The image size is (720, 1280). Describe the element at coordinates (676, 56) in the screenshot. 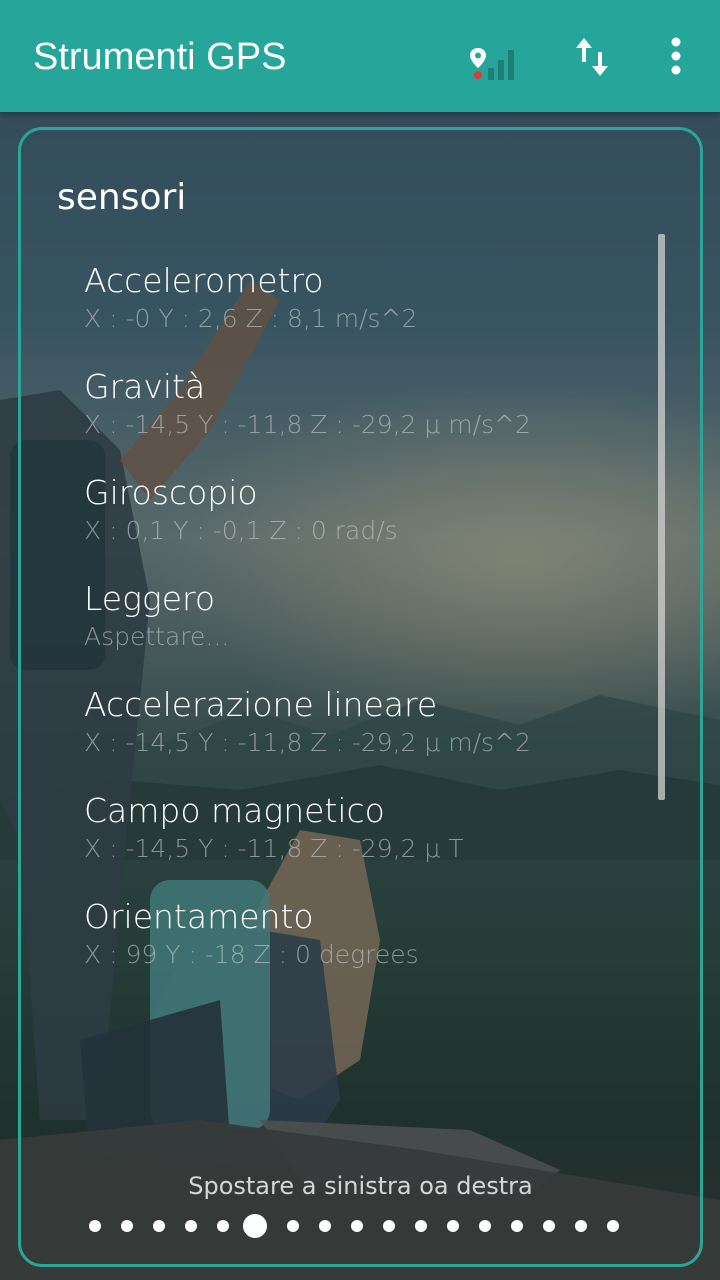

I see `more-vert-icon` at that location.